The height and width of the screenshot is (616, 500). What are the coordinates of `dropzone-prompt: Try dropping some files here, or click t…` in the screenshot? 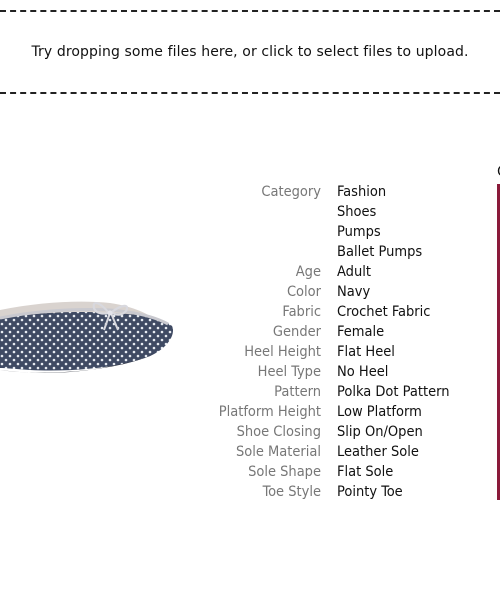 It's located at (250, 52).